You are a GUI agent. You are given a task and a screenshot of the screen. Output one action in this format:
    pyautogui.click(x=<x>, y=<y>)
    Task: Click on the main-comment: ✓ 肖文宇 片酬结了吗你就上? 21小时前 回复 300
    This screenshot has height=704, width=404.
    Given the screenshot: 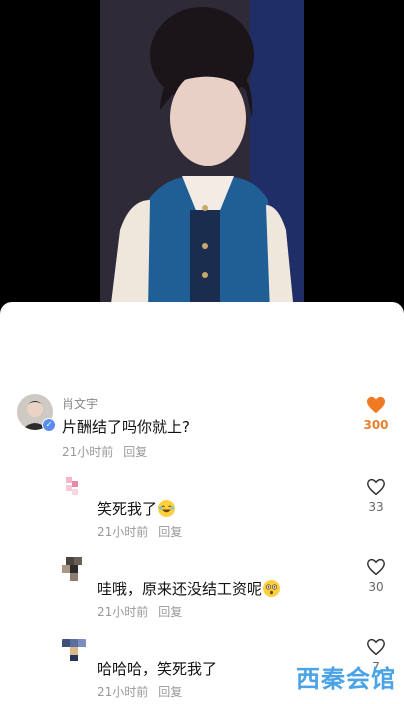 What is the action you would take?
    pyautogui.click(x=202, y=425)
    